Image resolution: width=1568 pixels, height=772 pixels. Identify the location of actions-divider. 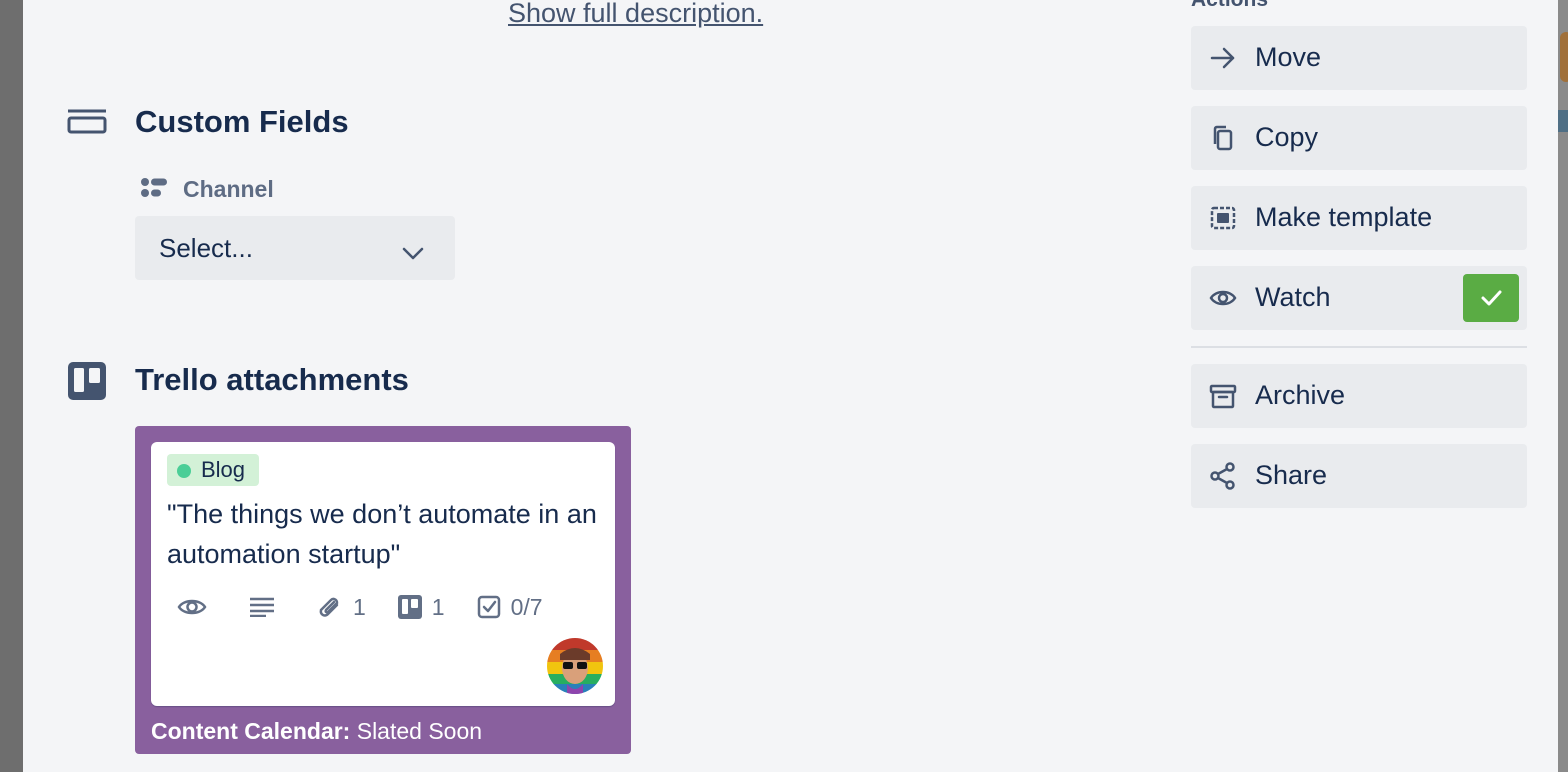
(1359, 347).